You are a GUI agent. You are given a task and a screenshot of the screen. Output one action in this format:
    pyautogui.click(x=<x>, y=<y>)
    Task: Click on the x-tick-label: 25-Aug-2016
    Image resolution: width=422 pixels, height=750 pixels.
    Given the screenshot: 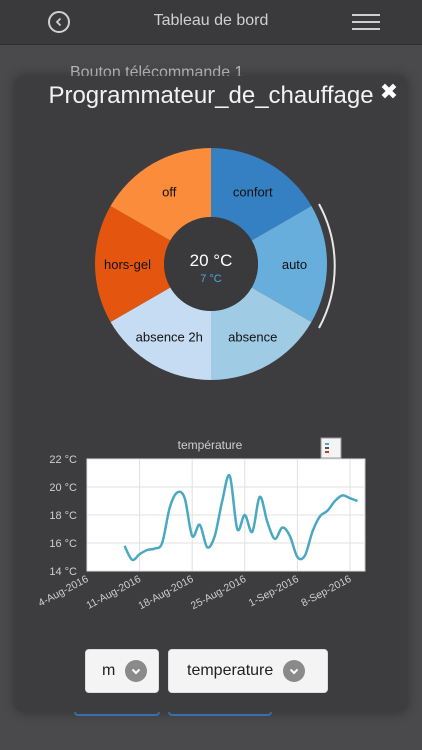 What is the action you would take?
    pyautogui.click(x=218, y=592)
    